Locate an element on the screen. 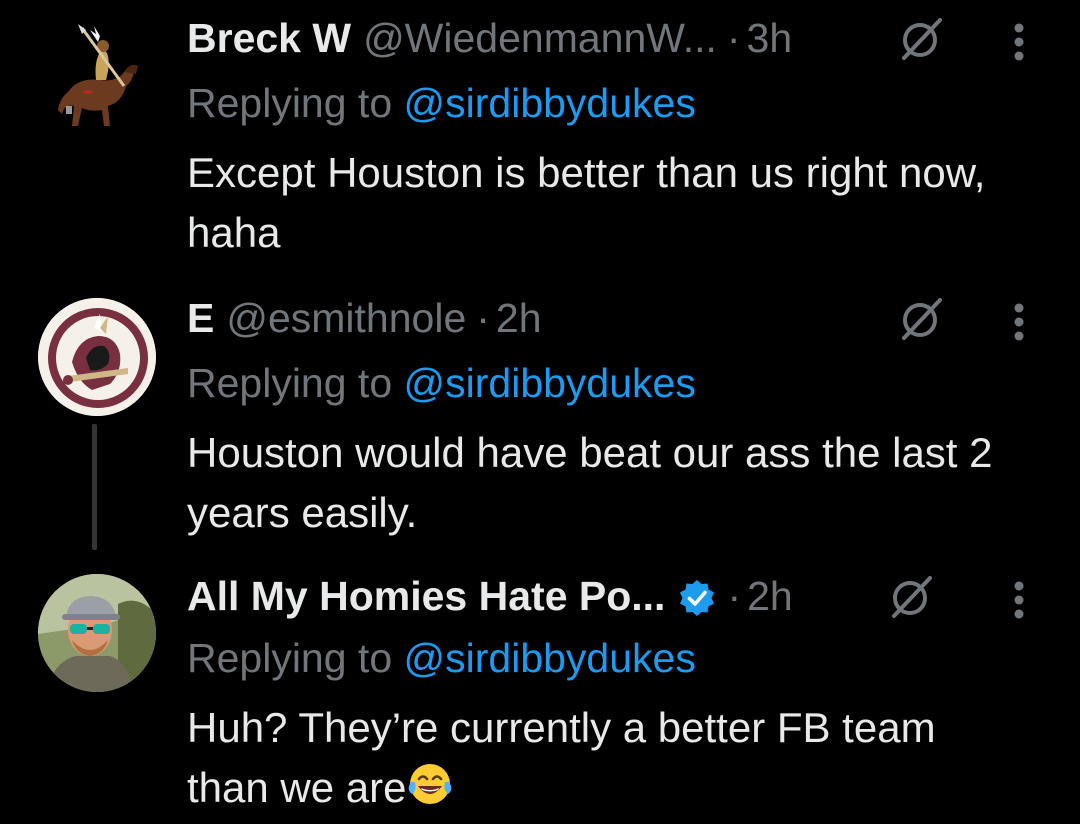 The height and width of the screenshot is (824, 1080). tweet-header: E @esmithnole · 2h is located at coordinates (364, 318).